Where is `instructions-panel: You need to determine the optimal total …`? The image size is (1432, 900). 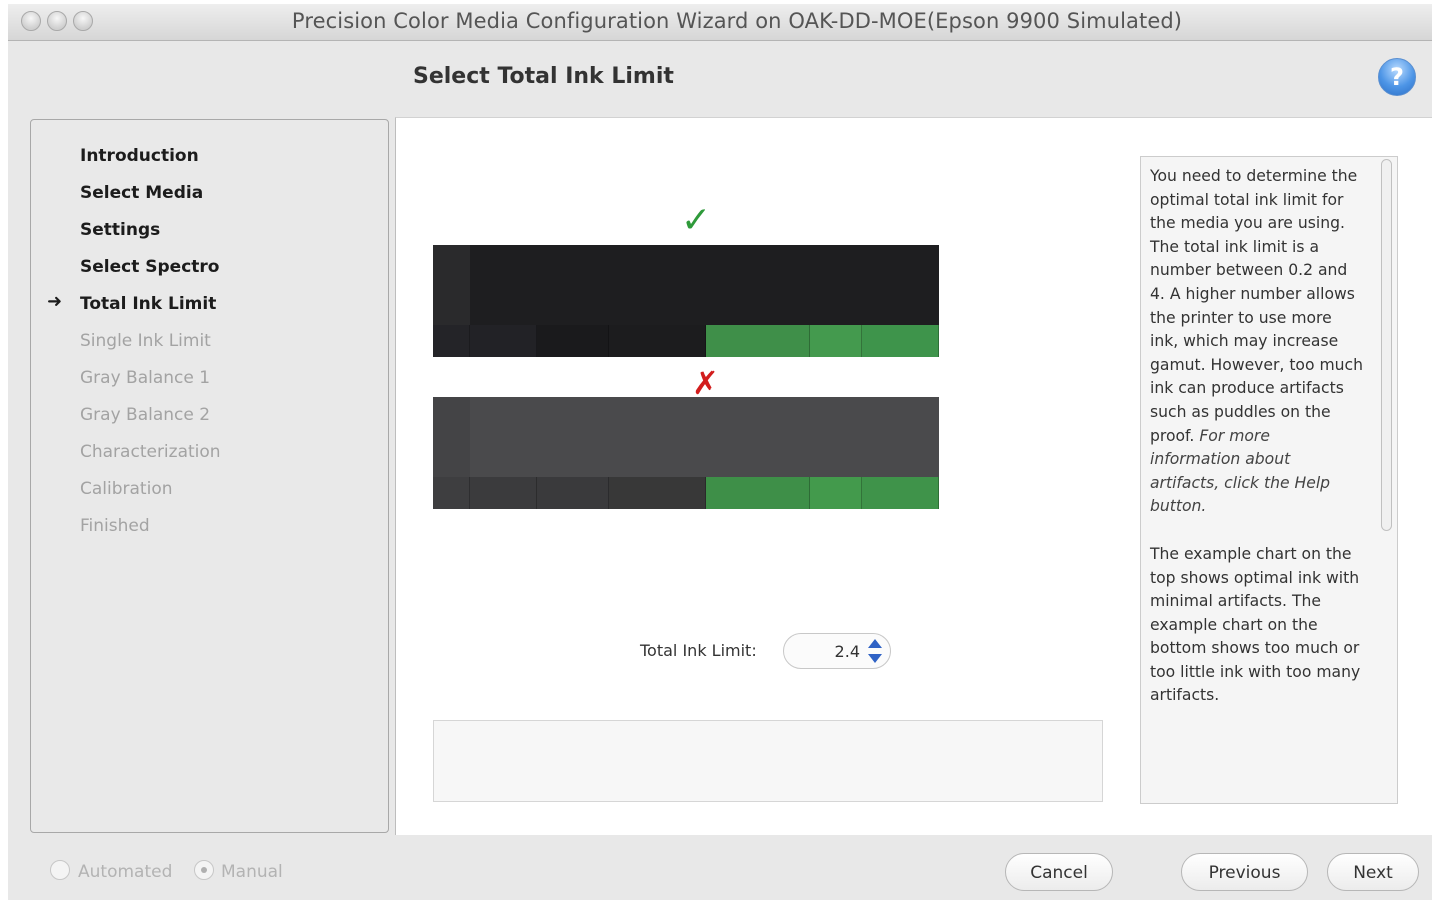
instructions-panel: You need to determine the optimal total … is located at coordinates (1269, 480).